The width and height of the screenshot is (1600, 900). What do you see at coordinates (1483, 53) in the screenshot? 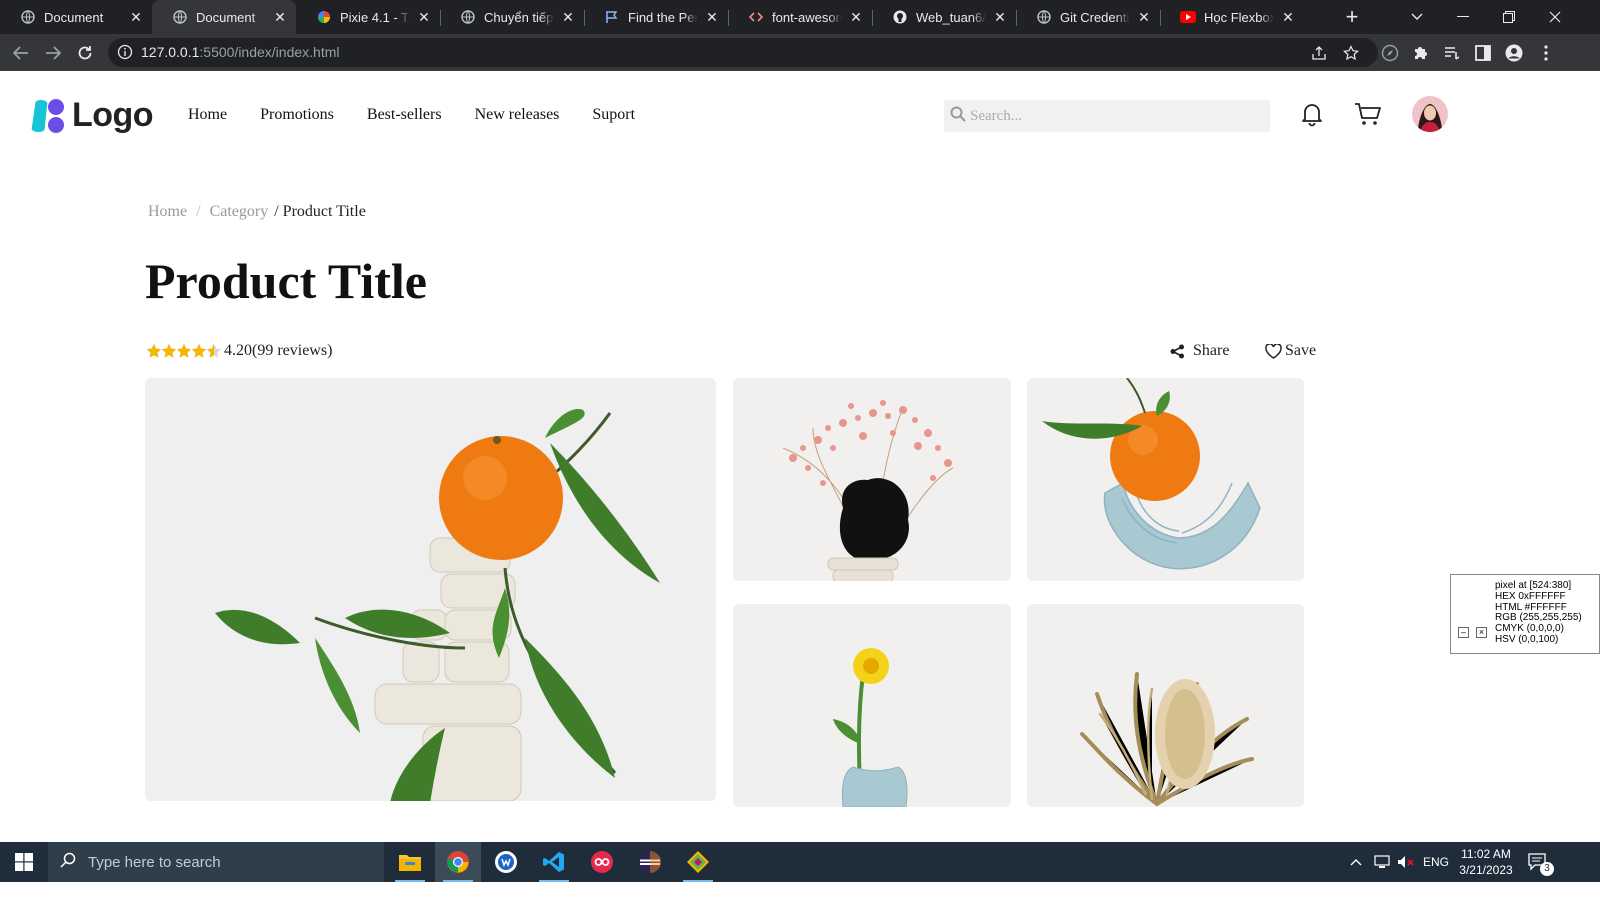
I see `side-panel-icon` at bounding box center [1483, 53].